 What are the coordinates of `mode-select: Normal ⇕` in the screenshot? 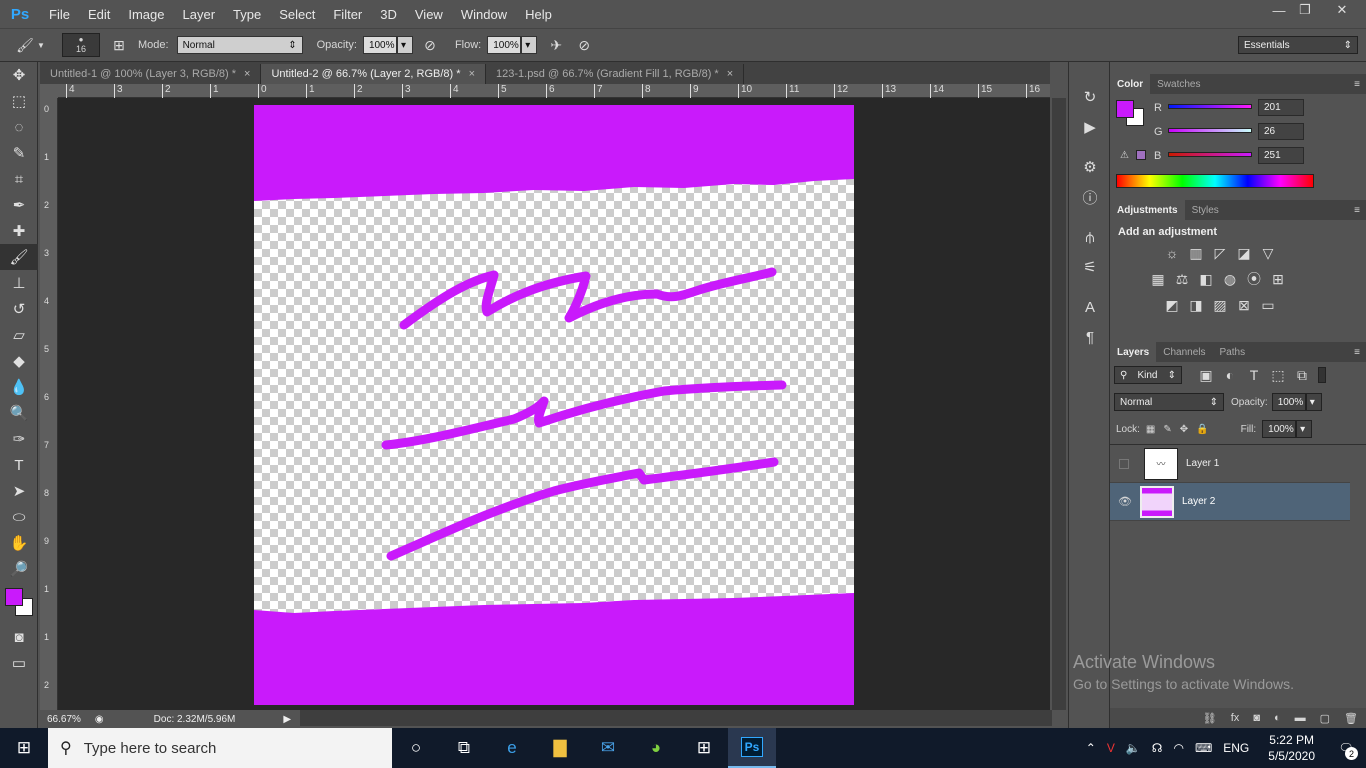 It's located at (239, 45).